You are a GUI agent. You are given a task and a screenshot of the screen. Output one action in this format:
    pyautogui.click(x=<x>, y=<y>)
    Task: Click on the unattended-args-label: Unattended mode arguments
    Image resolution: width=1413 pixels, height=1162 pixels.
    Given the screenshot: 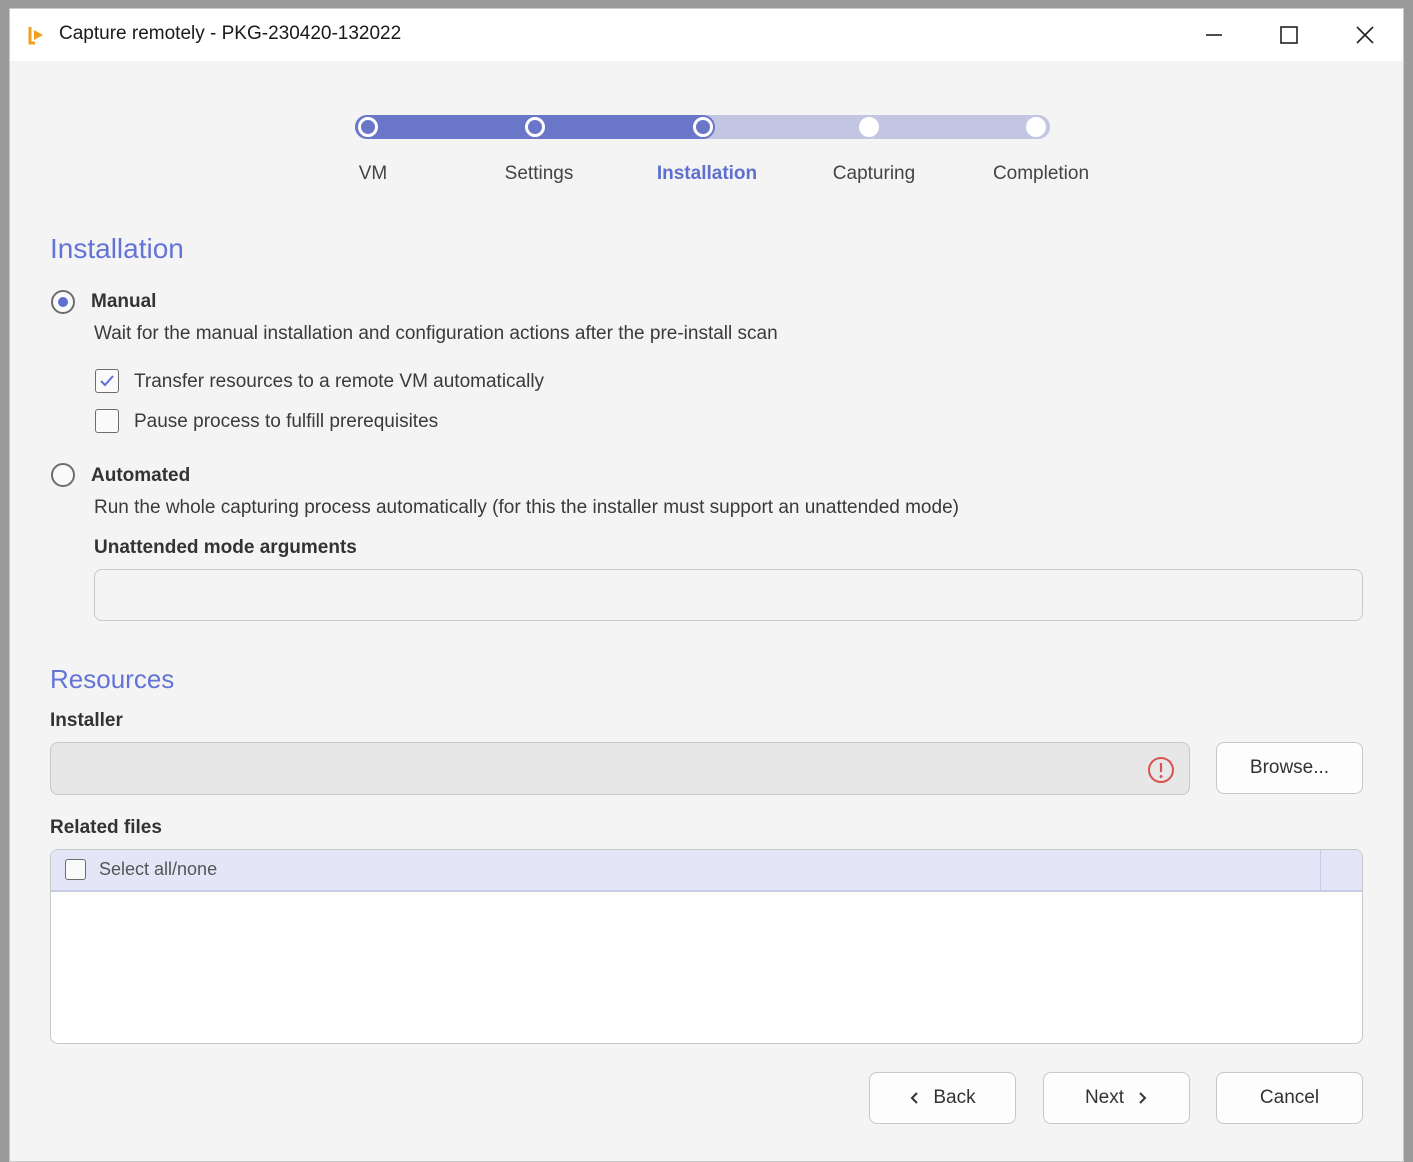 What is the action you would take?
    pyautogui.click(x=225, y=547)
    